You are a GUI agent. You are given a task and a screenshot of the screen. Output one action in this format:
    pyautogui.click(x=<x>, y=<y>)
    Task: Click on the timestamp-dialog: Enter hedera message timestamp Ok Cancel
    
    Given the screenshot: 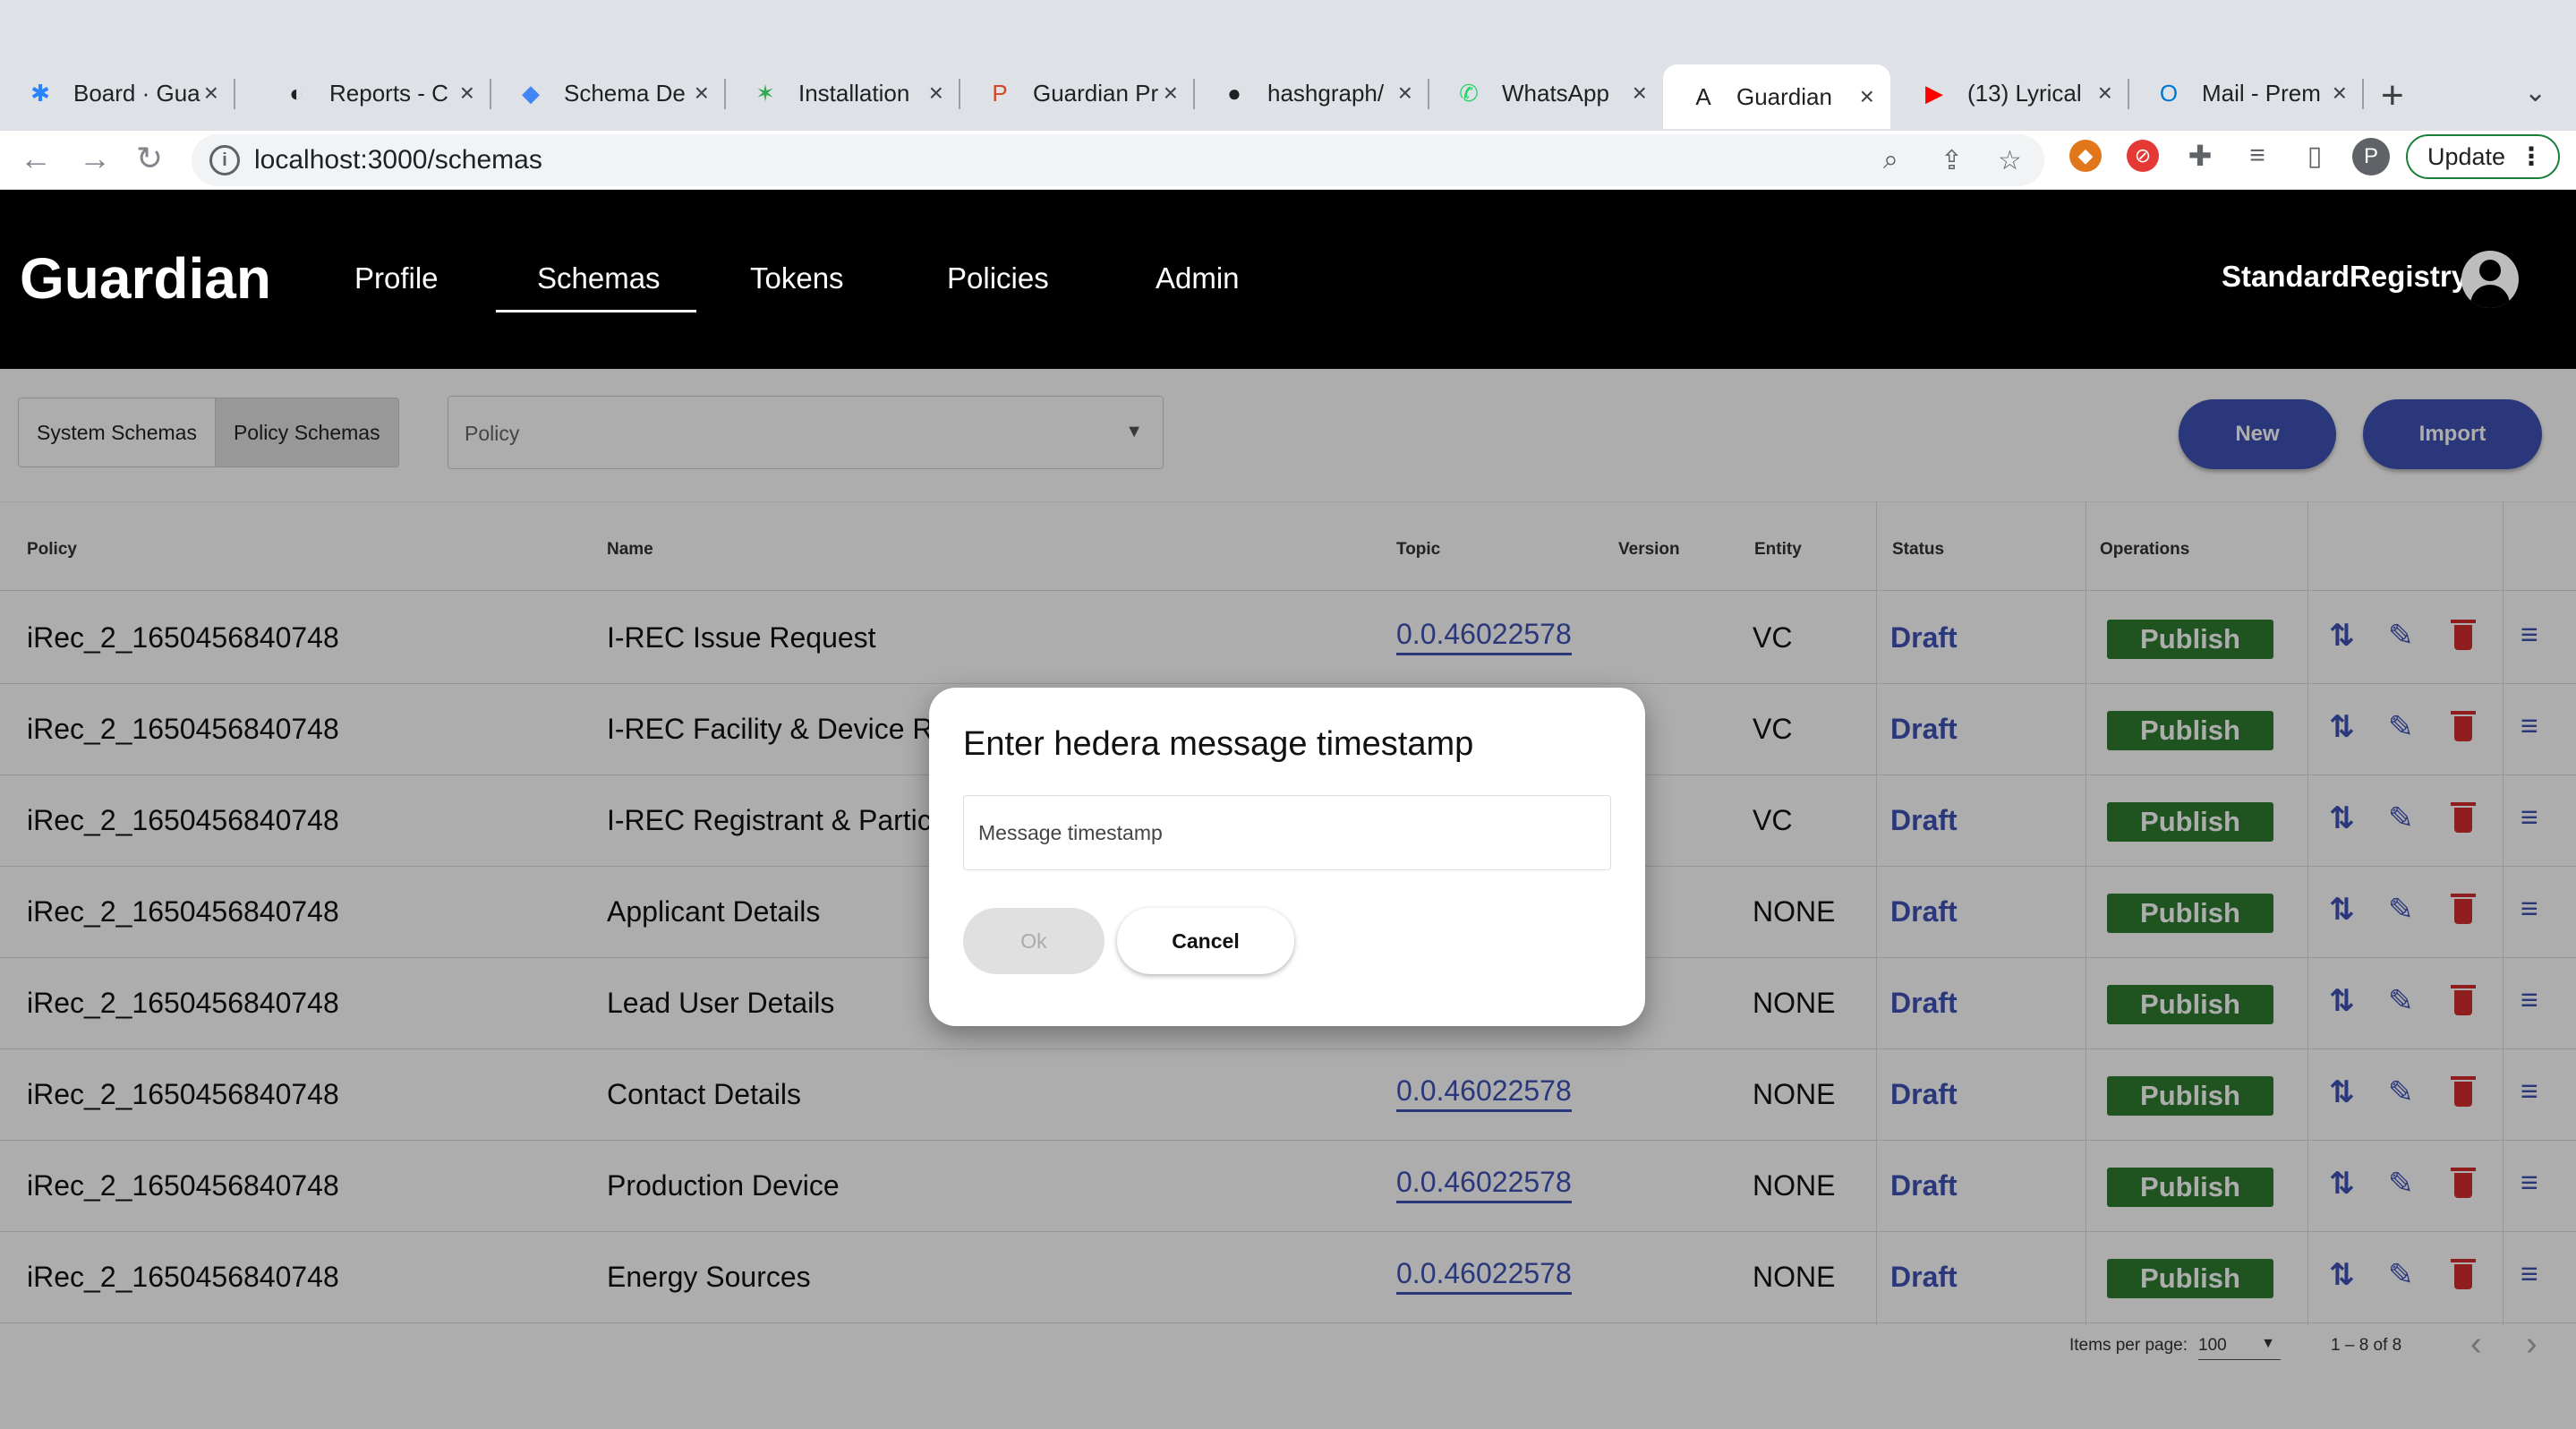 What is the action you would take?
    pyautogui.click(x=1287, y=857)
    